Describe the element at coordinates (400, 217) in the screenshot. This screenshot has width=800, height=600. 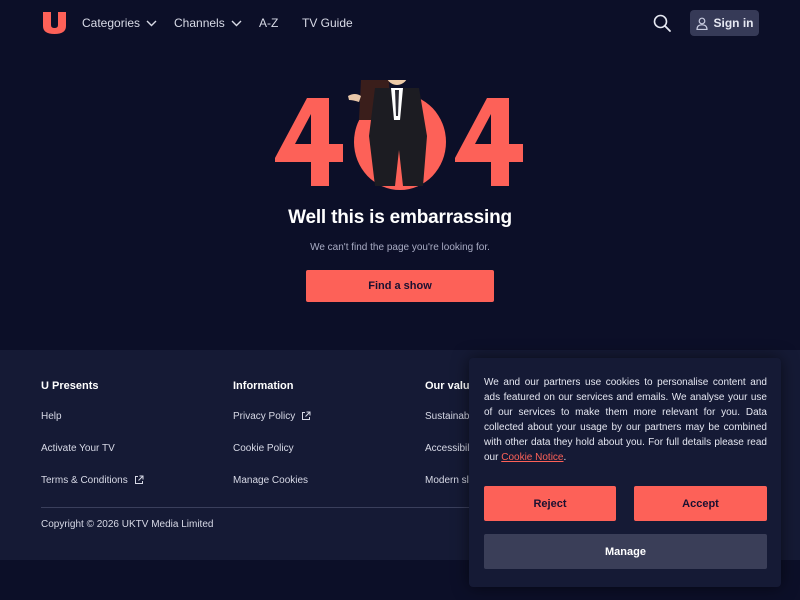
I see `page-title: Well this is embarrassing` at that location.